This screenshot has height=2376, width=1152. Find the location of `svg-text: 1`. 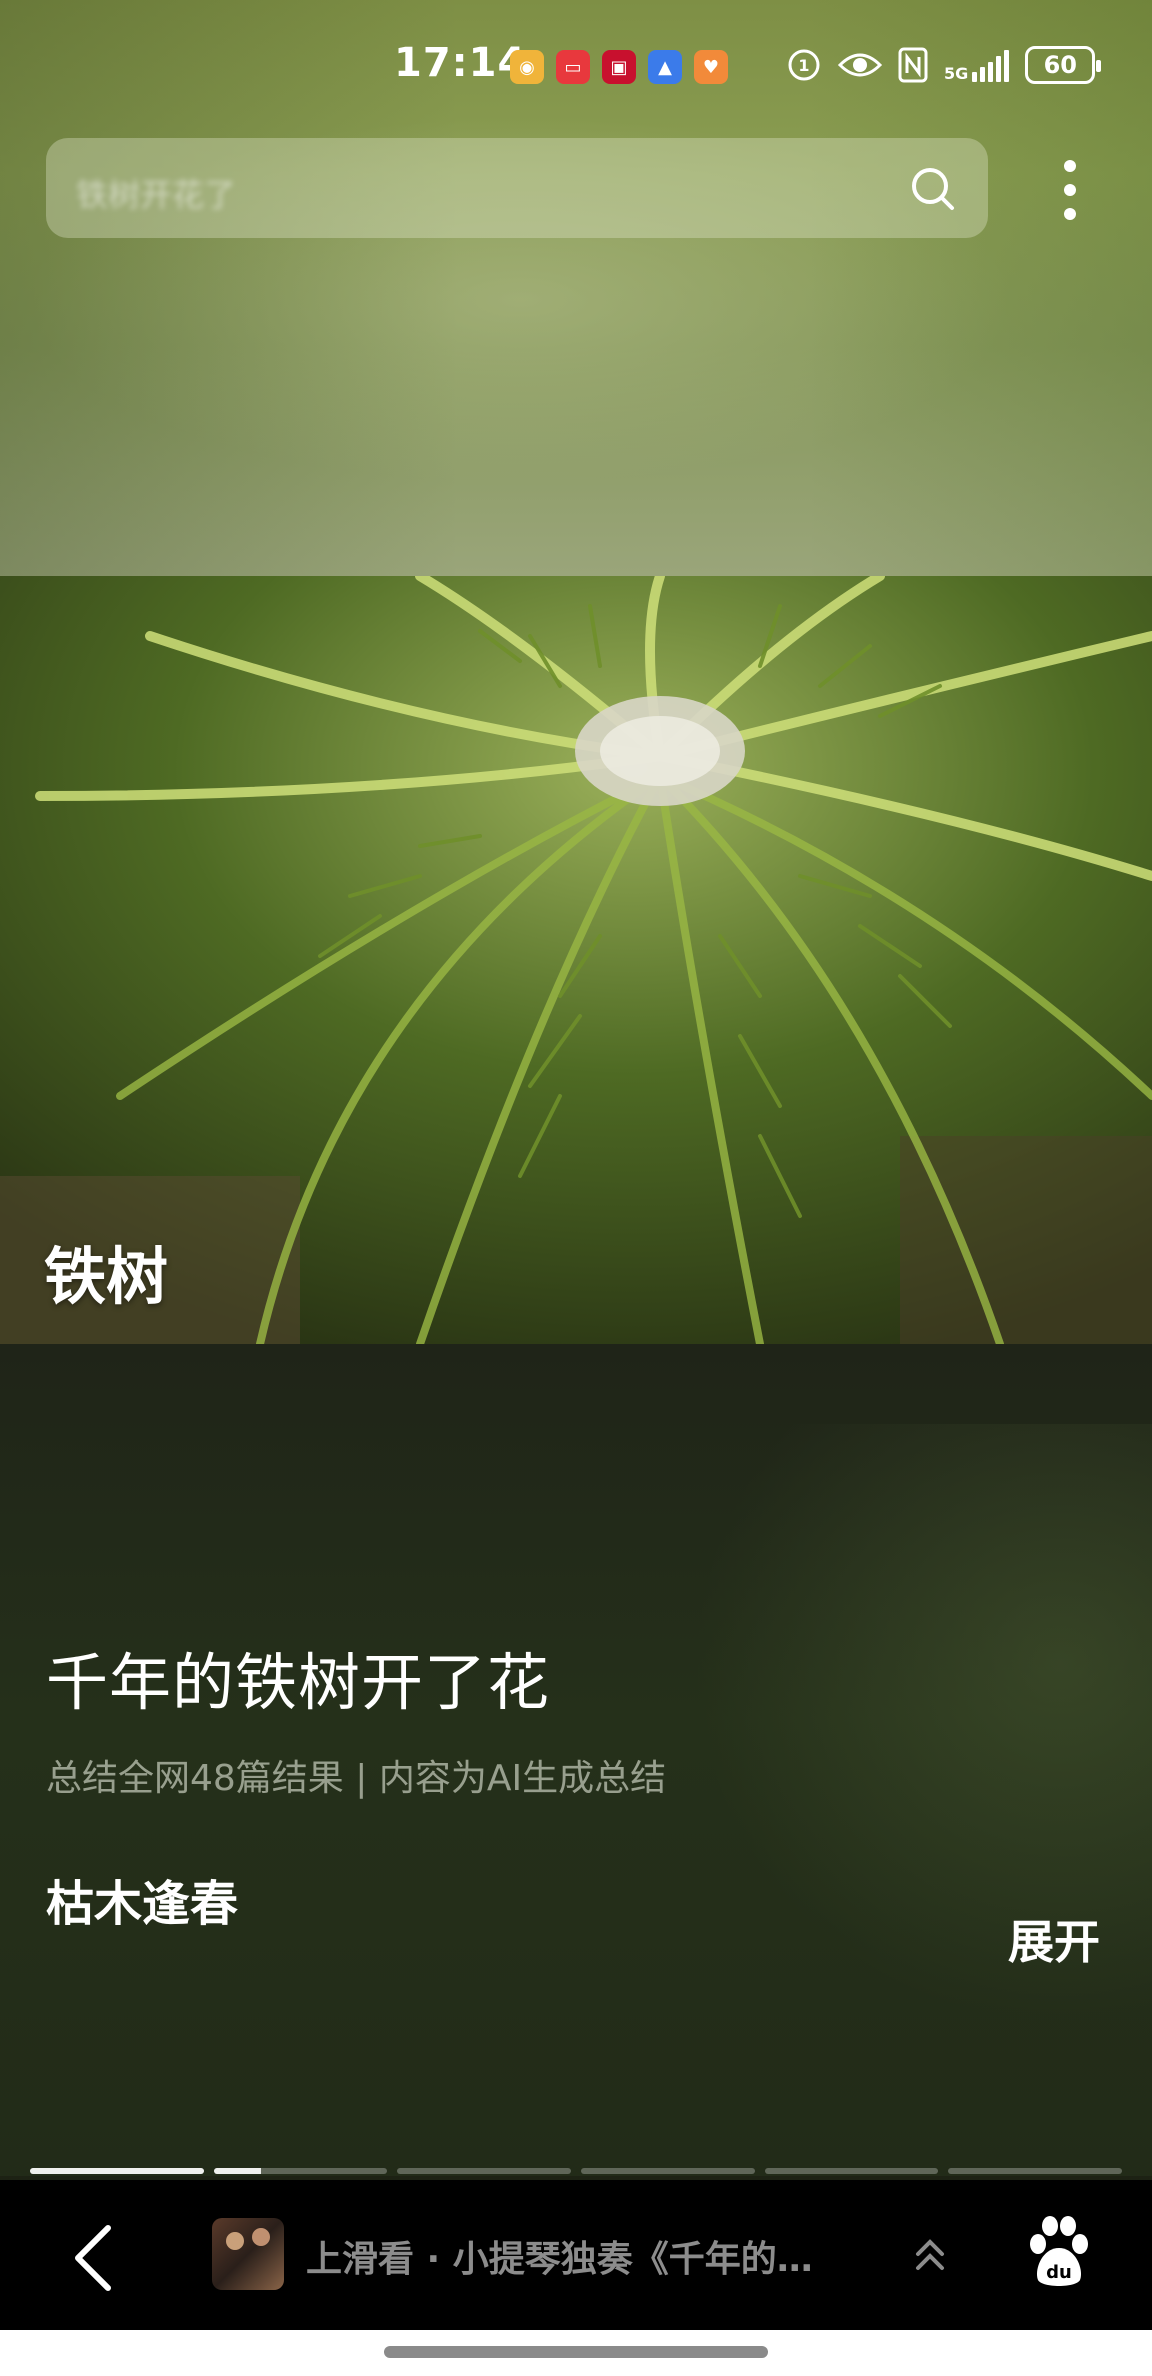

svg-text: 1 is located at coordinates (803, 65).